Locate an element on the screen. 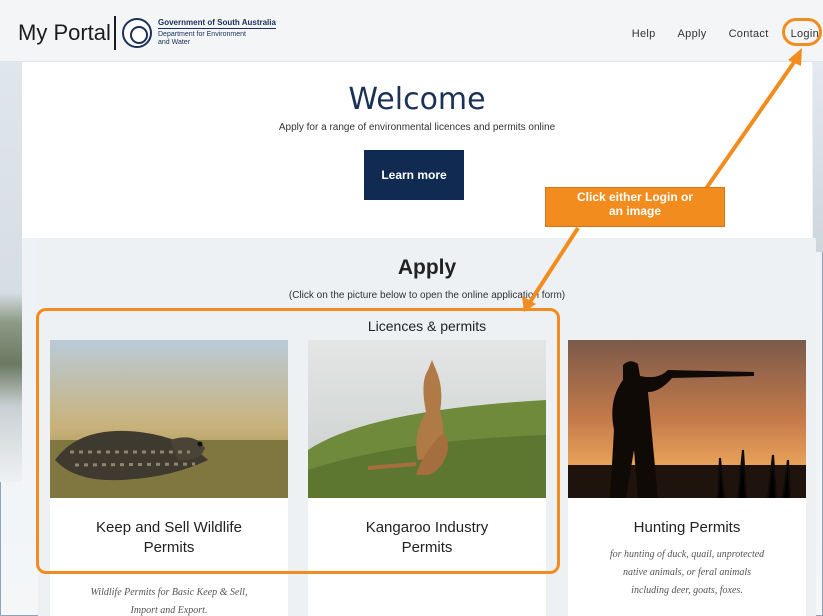  government-crest-icon is located at coordinates (137, 33).